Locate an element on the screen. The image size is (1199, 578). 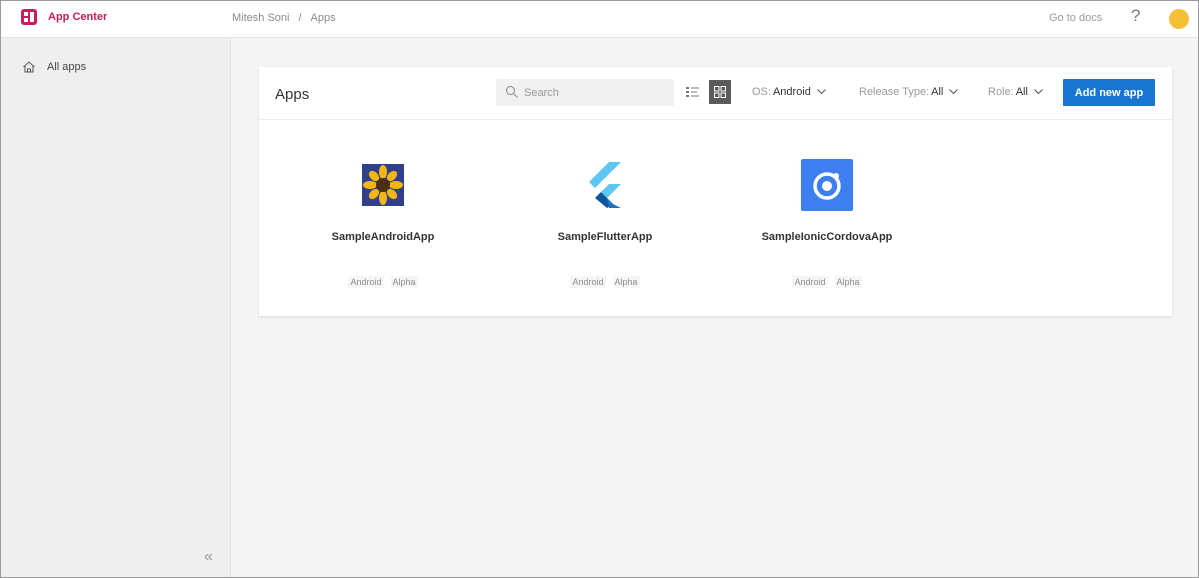
role-filter-label: Role: is located at coordinates (1001, 92).